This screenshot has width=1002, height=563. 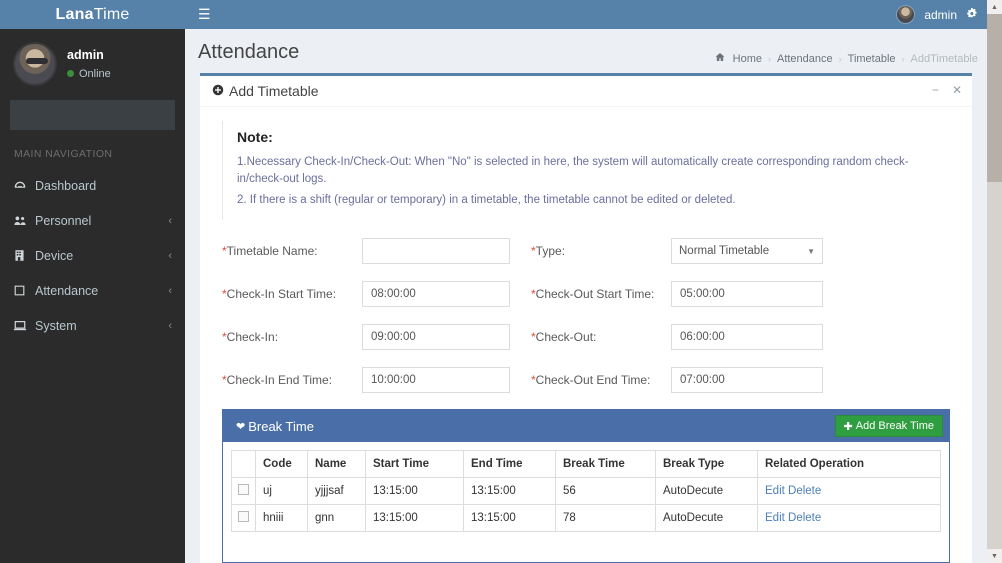 What do you see at coordinates (92, 62) in the screenshot?
I see `sidebar-user-panel: admin Online` at bounding box center [92, 62].